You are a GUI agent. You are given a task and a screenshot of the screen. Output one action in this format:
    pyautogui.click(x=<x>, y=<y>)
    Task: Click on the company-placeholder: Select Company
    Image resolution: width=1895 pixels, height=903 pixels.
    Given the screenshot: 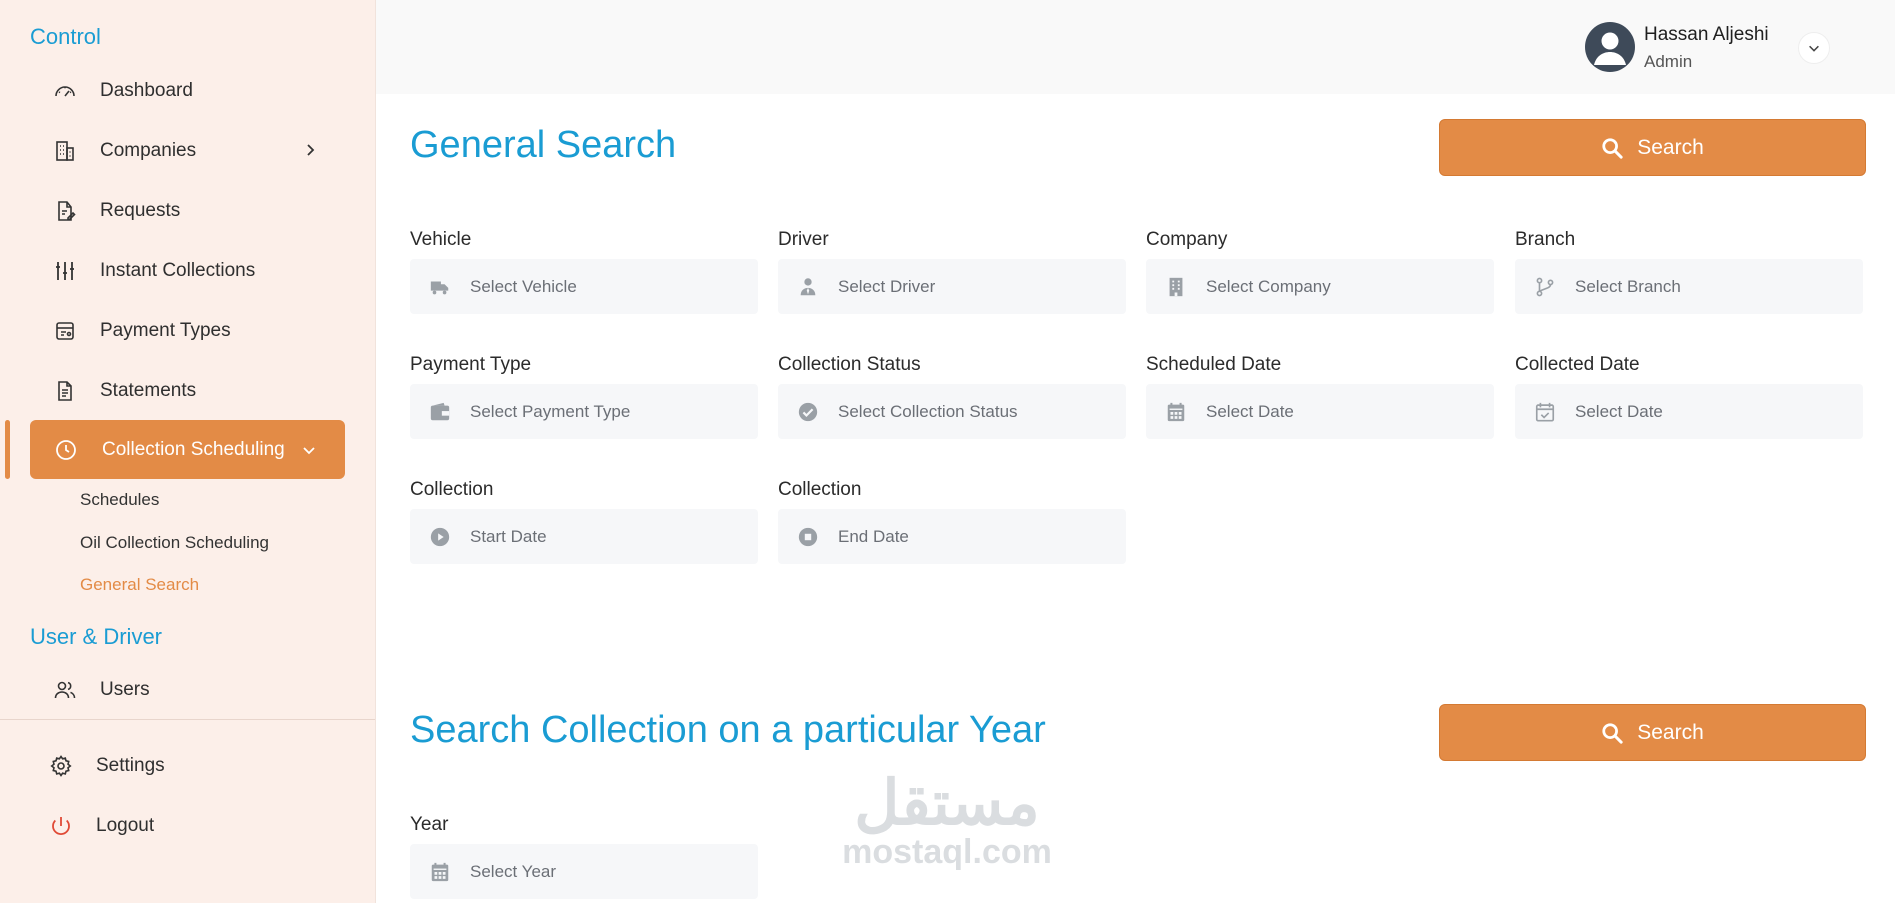 What is the action you would take?
    pyautogui.click(x=1268, y=286)
    